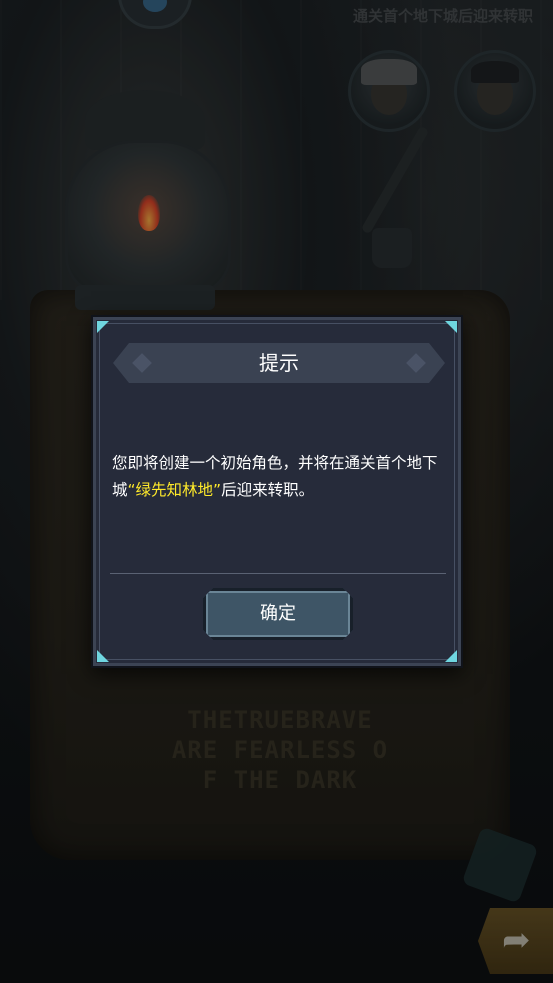  What do you see at coordinates (268, 490) in the screenshot?
I see `message-text-end: 后迎来转职。` at bounding box center [268, 490].